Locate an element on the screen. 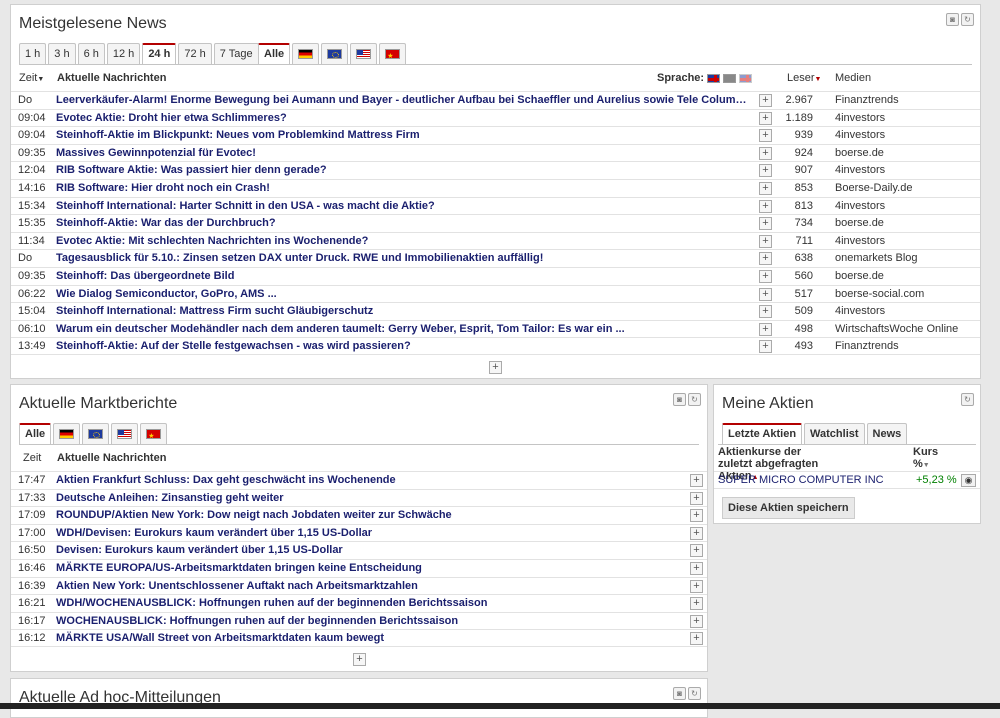 Image resolution: width=1000 pixels, height=718 pixels. uk-flag-icon is located at coordinates (714, 78).